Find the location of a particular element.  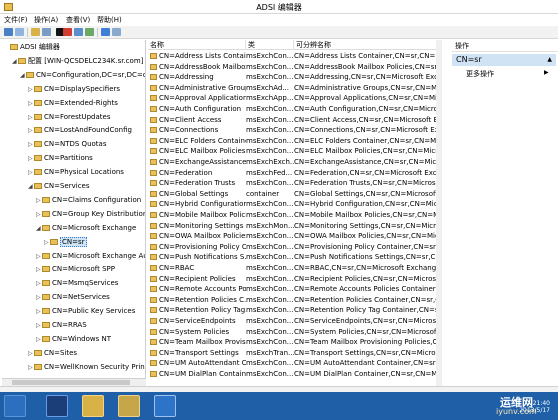

scrollbar-thumb is located at coordinates (71, 382).